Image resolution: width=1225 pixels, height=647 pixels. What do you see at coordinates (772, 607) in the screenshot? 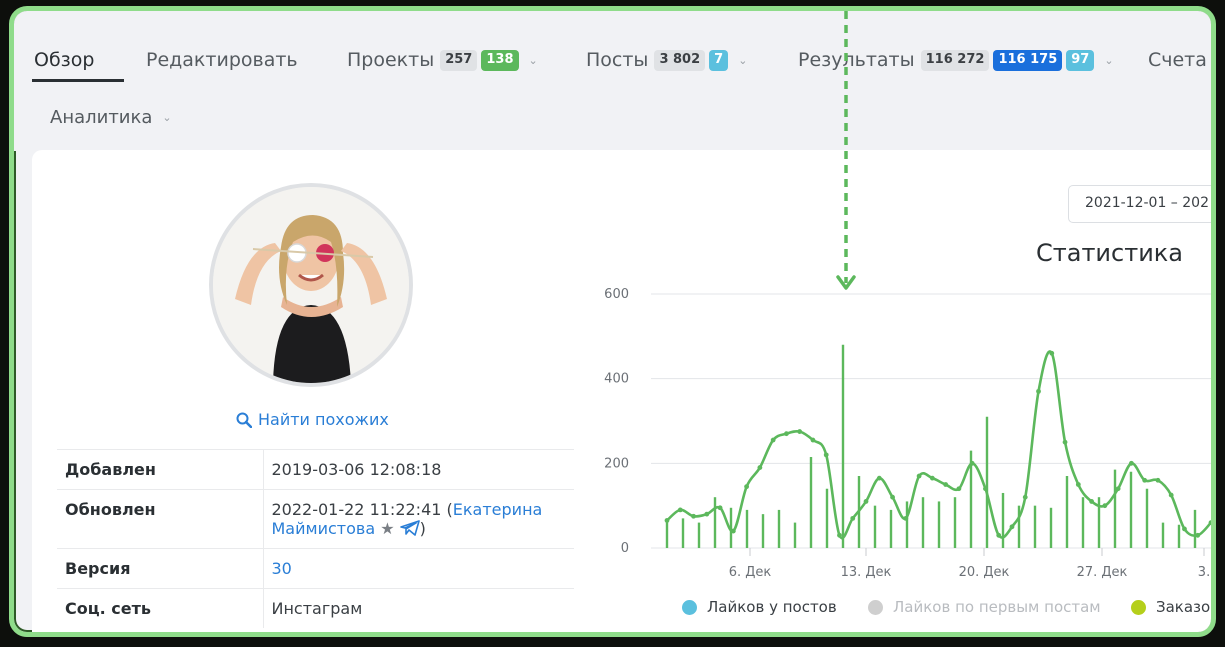
I see `legend-label: Лайков у постов` at bounding box center [772, 607].